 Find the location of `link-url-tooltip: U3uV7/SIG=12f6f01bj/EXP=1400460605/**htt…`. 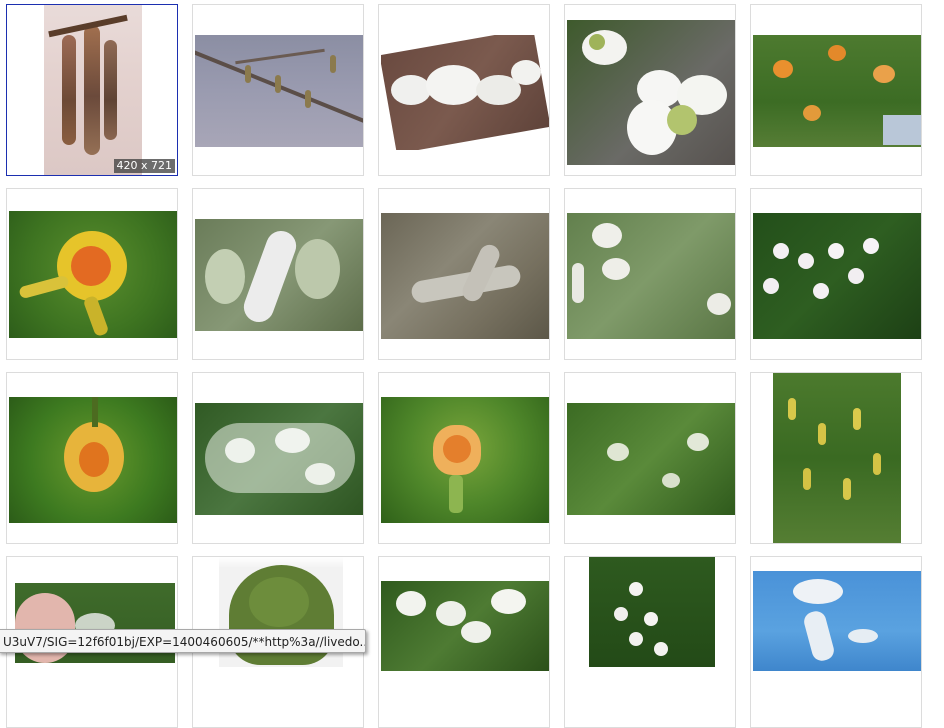

link-url-tooltip: U3uV7/SIG=12f6f01bj/EXP=1400460605/**htt… is located at coordinates (183, 641).